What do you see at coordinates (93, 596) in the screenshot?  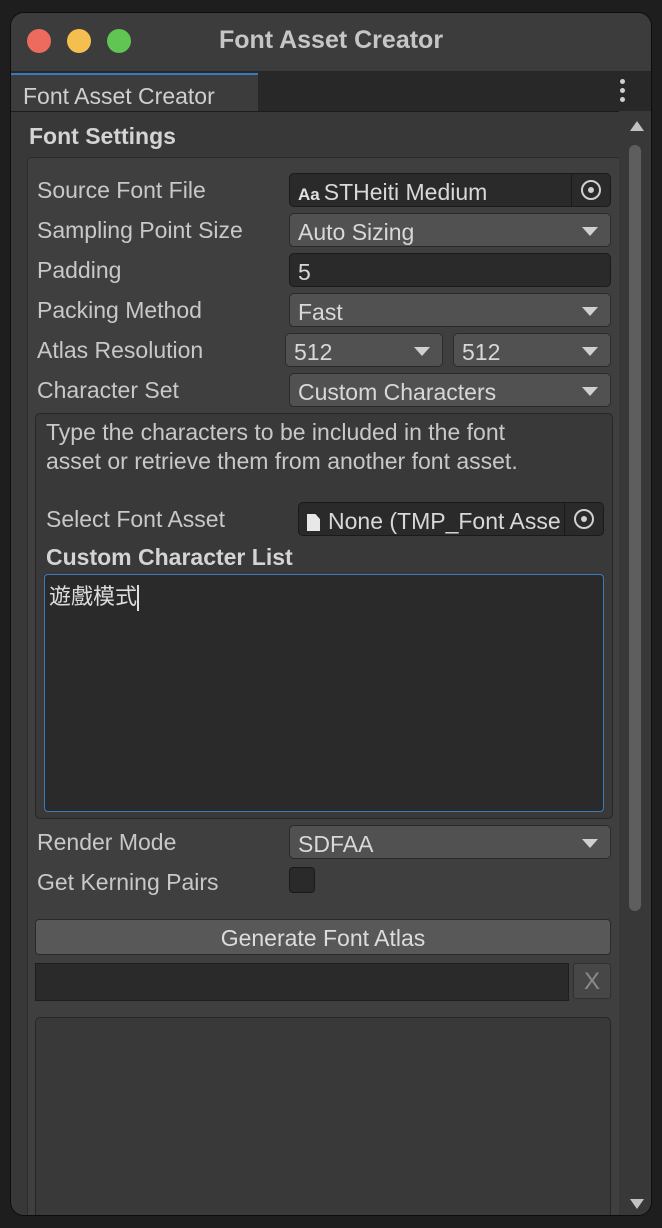 I see `custom-character-list-value: 遊戲模式` at bounding box center [93, 596].